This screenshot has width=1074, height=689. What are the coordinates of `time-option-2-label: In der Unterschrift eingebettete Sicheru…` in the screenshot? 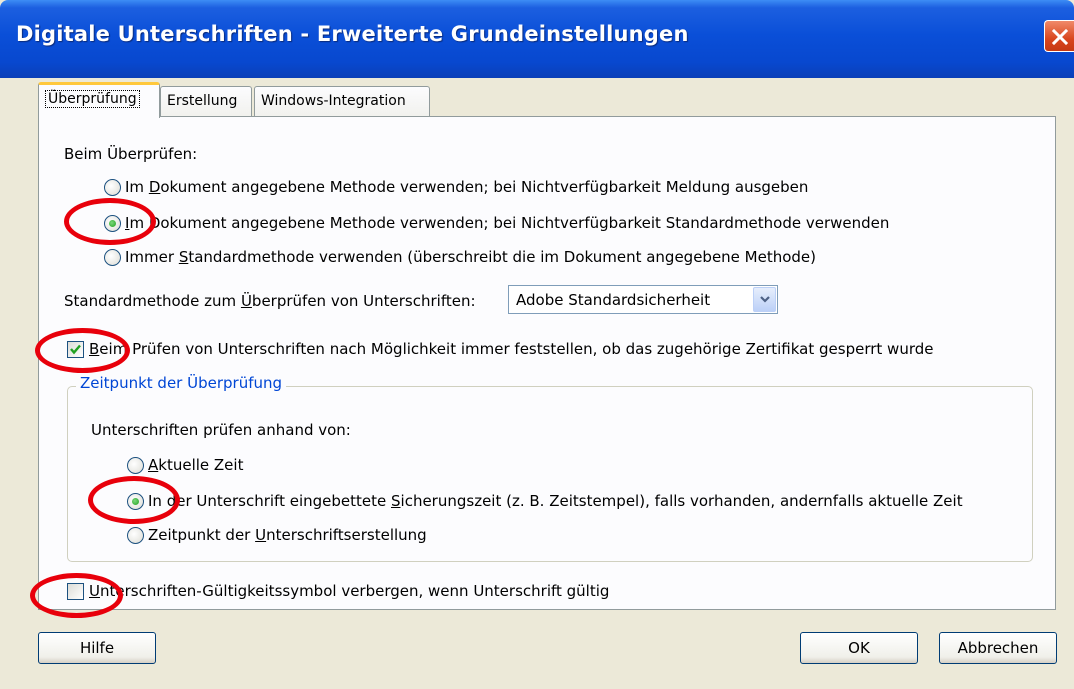 It's located at (555, 501).